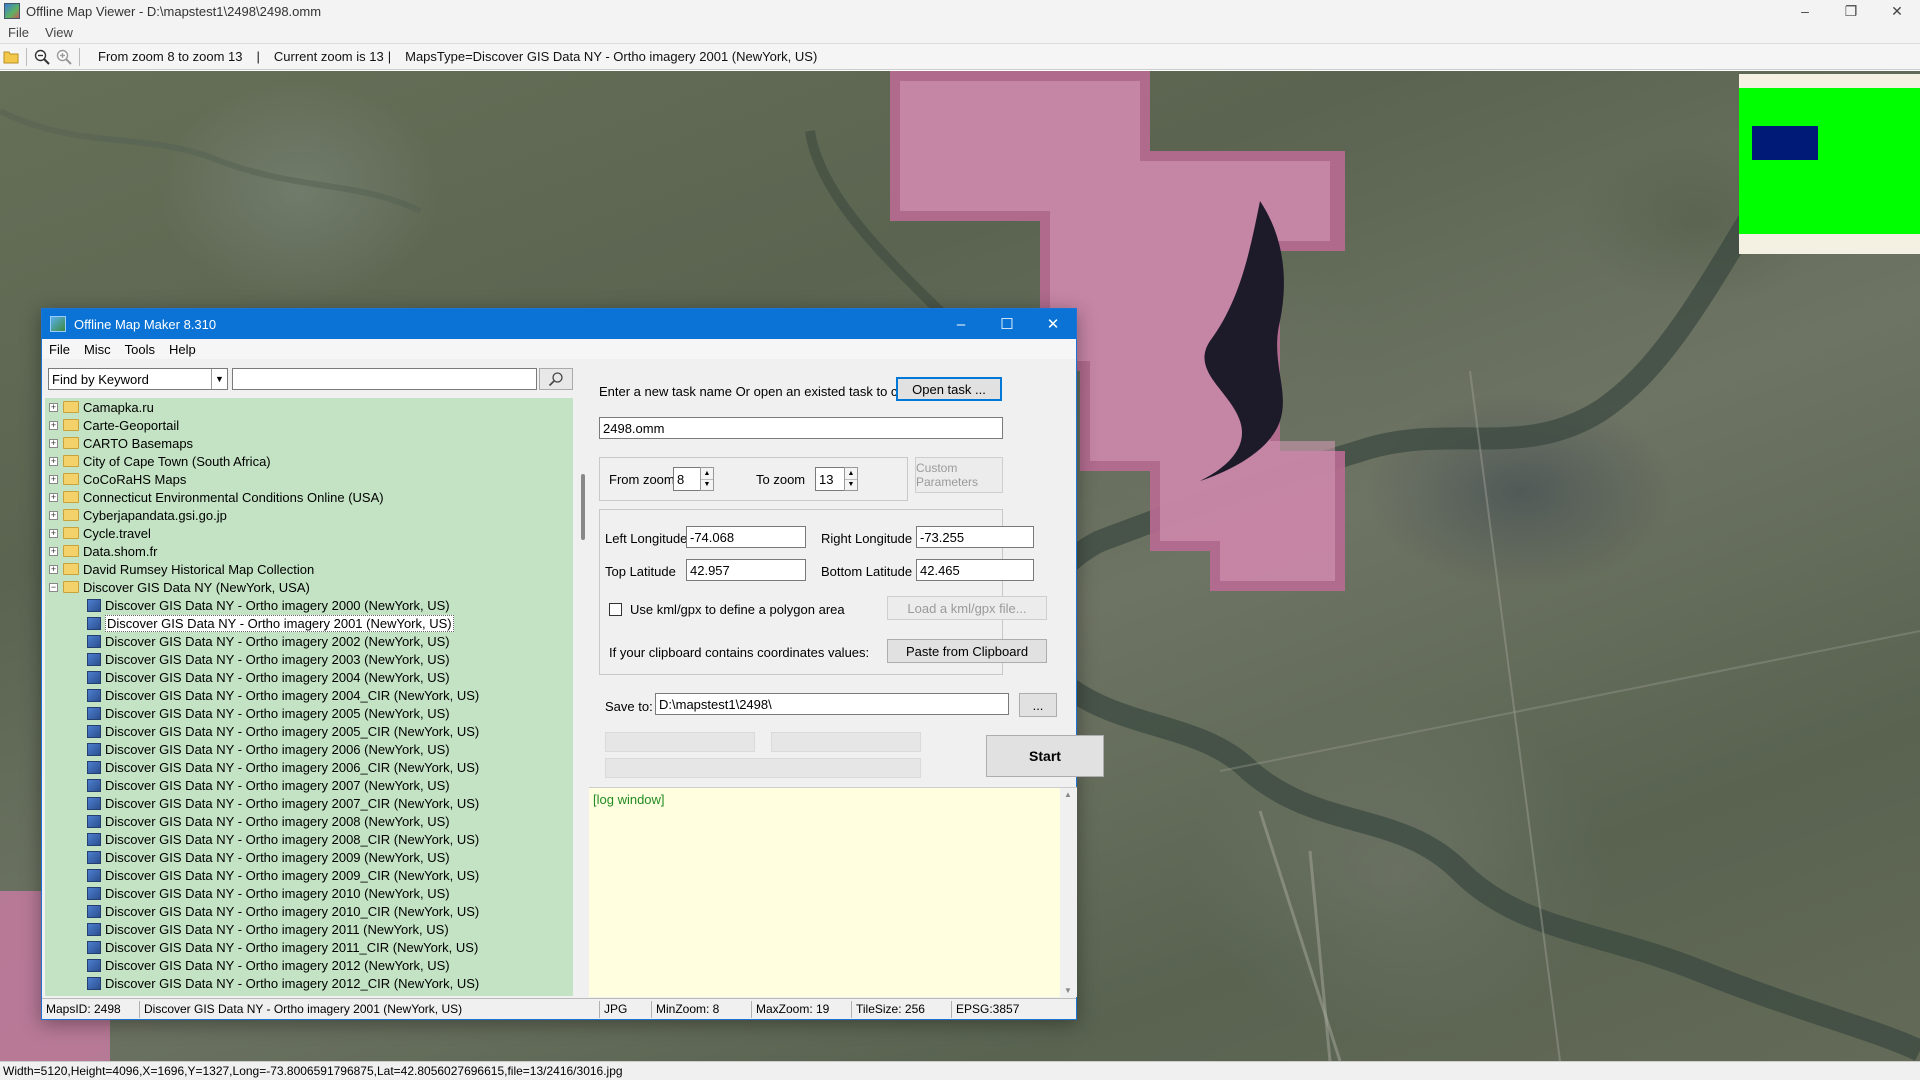 This screenshot has height=1080, width=1920. What do you see at coordinates (833, 892) in the screenshot?
I see `log-window: [log window] ▲ ▼` at bounding box center [833, 892].